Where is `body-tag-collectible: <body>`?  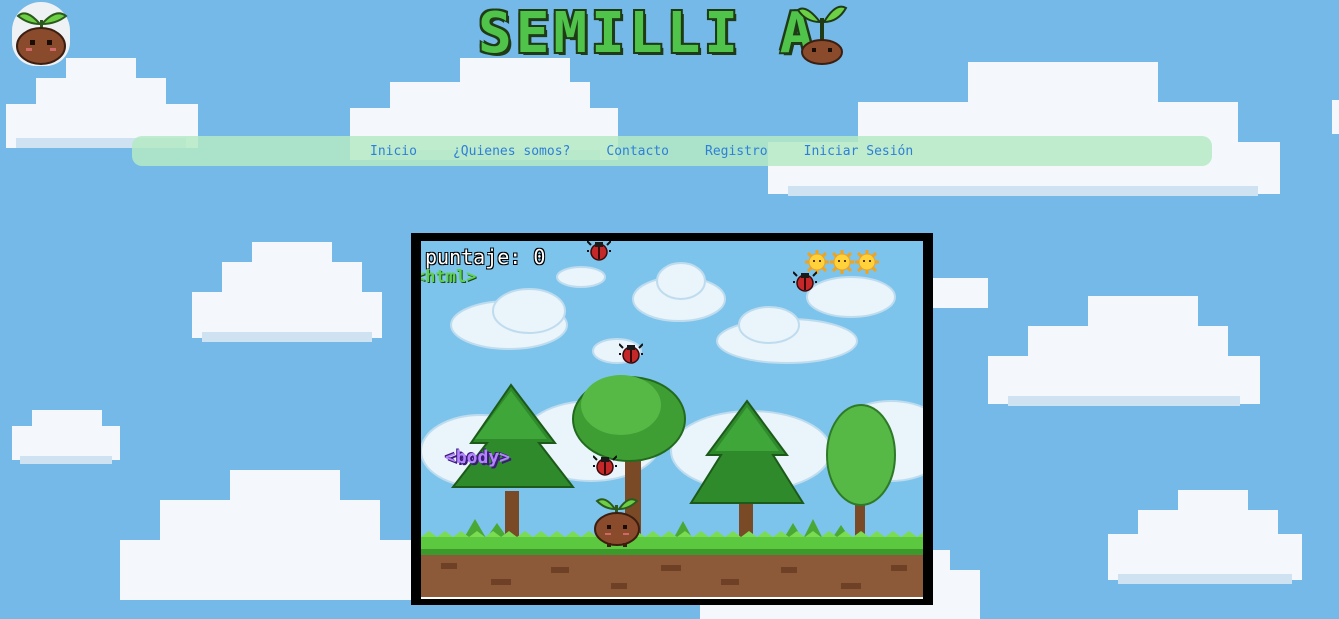 body-tag-collectible: <body> is located at coordinates (478, 457).